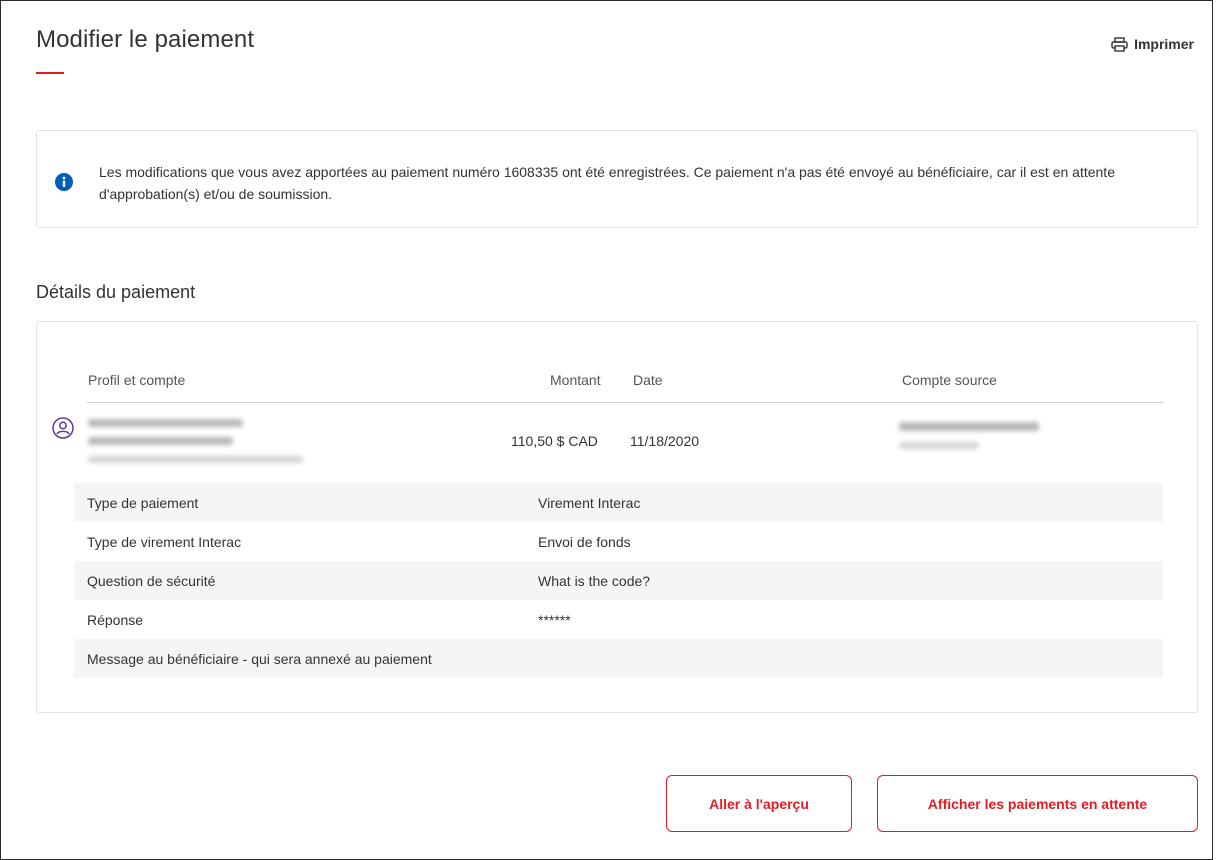  What do you see at coordinates (575, 380) in the screenshot?
I see `column-header-amount: Montant` at bounding box center [575, 380].